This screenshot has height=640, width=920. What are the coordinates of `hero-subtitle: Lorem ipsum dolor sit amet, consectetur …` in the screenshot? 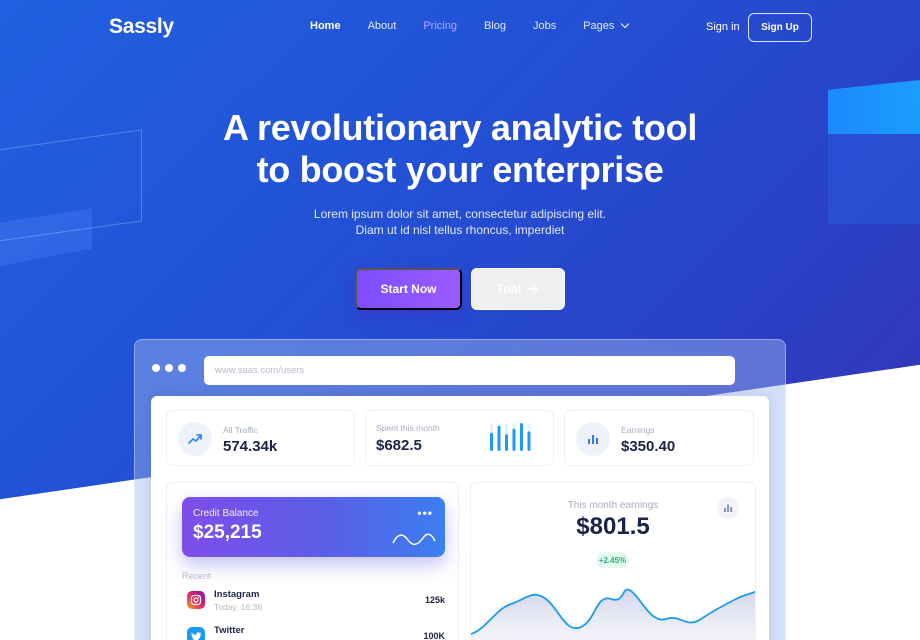 It's located at (460, 222).